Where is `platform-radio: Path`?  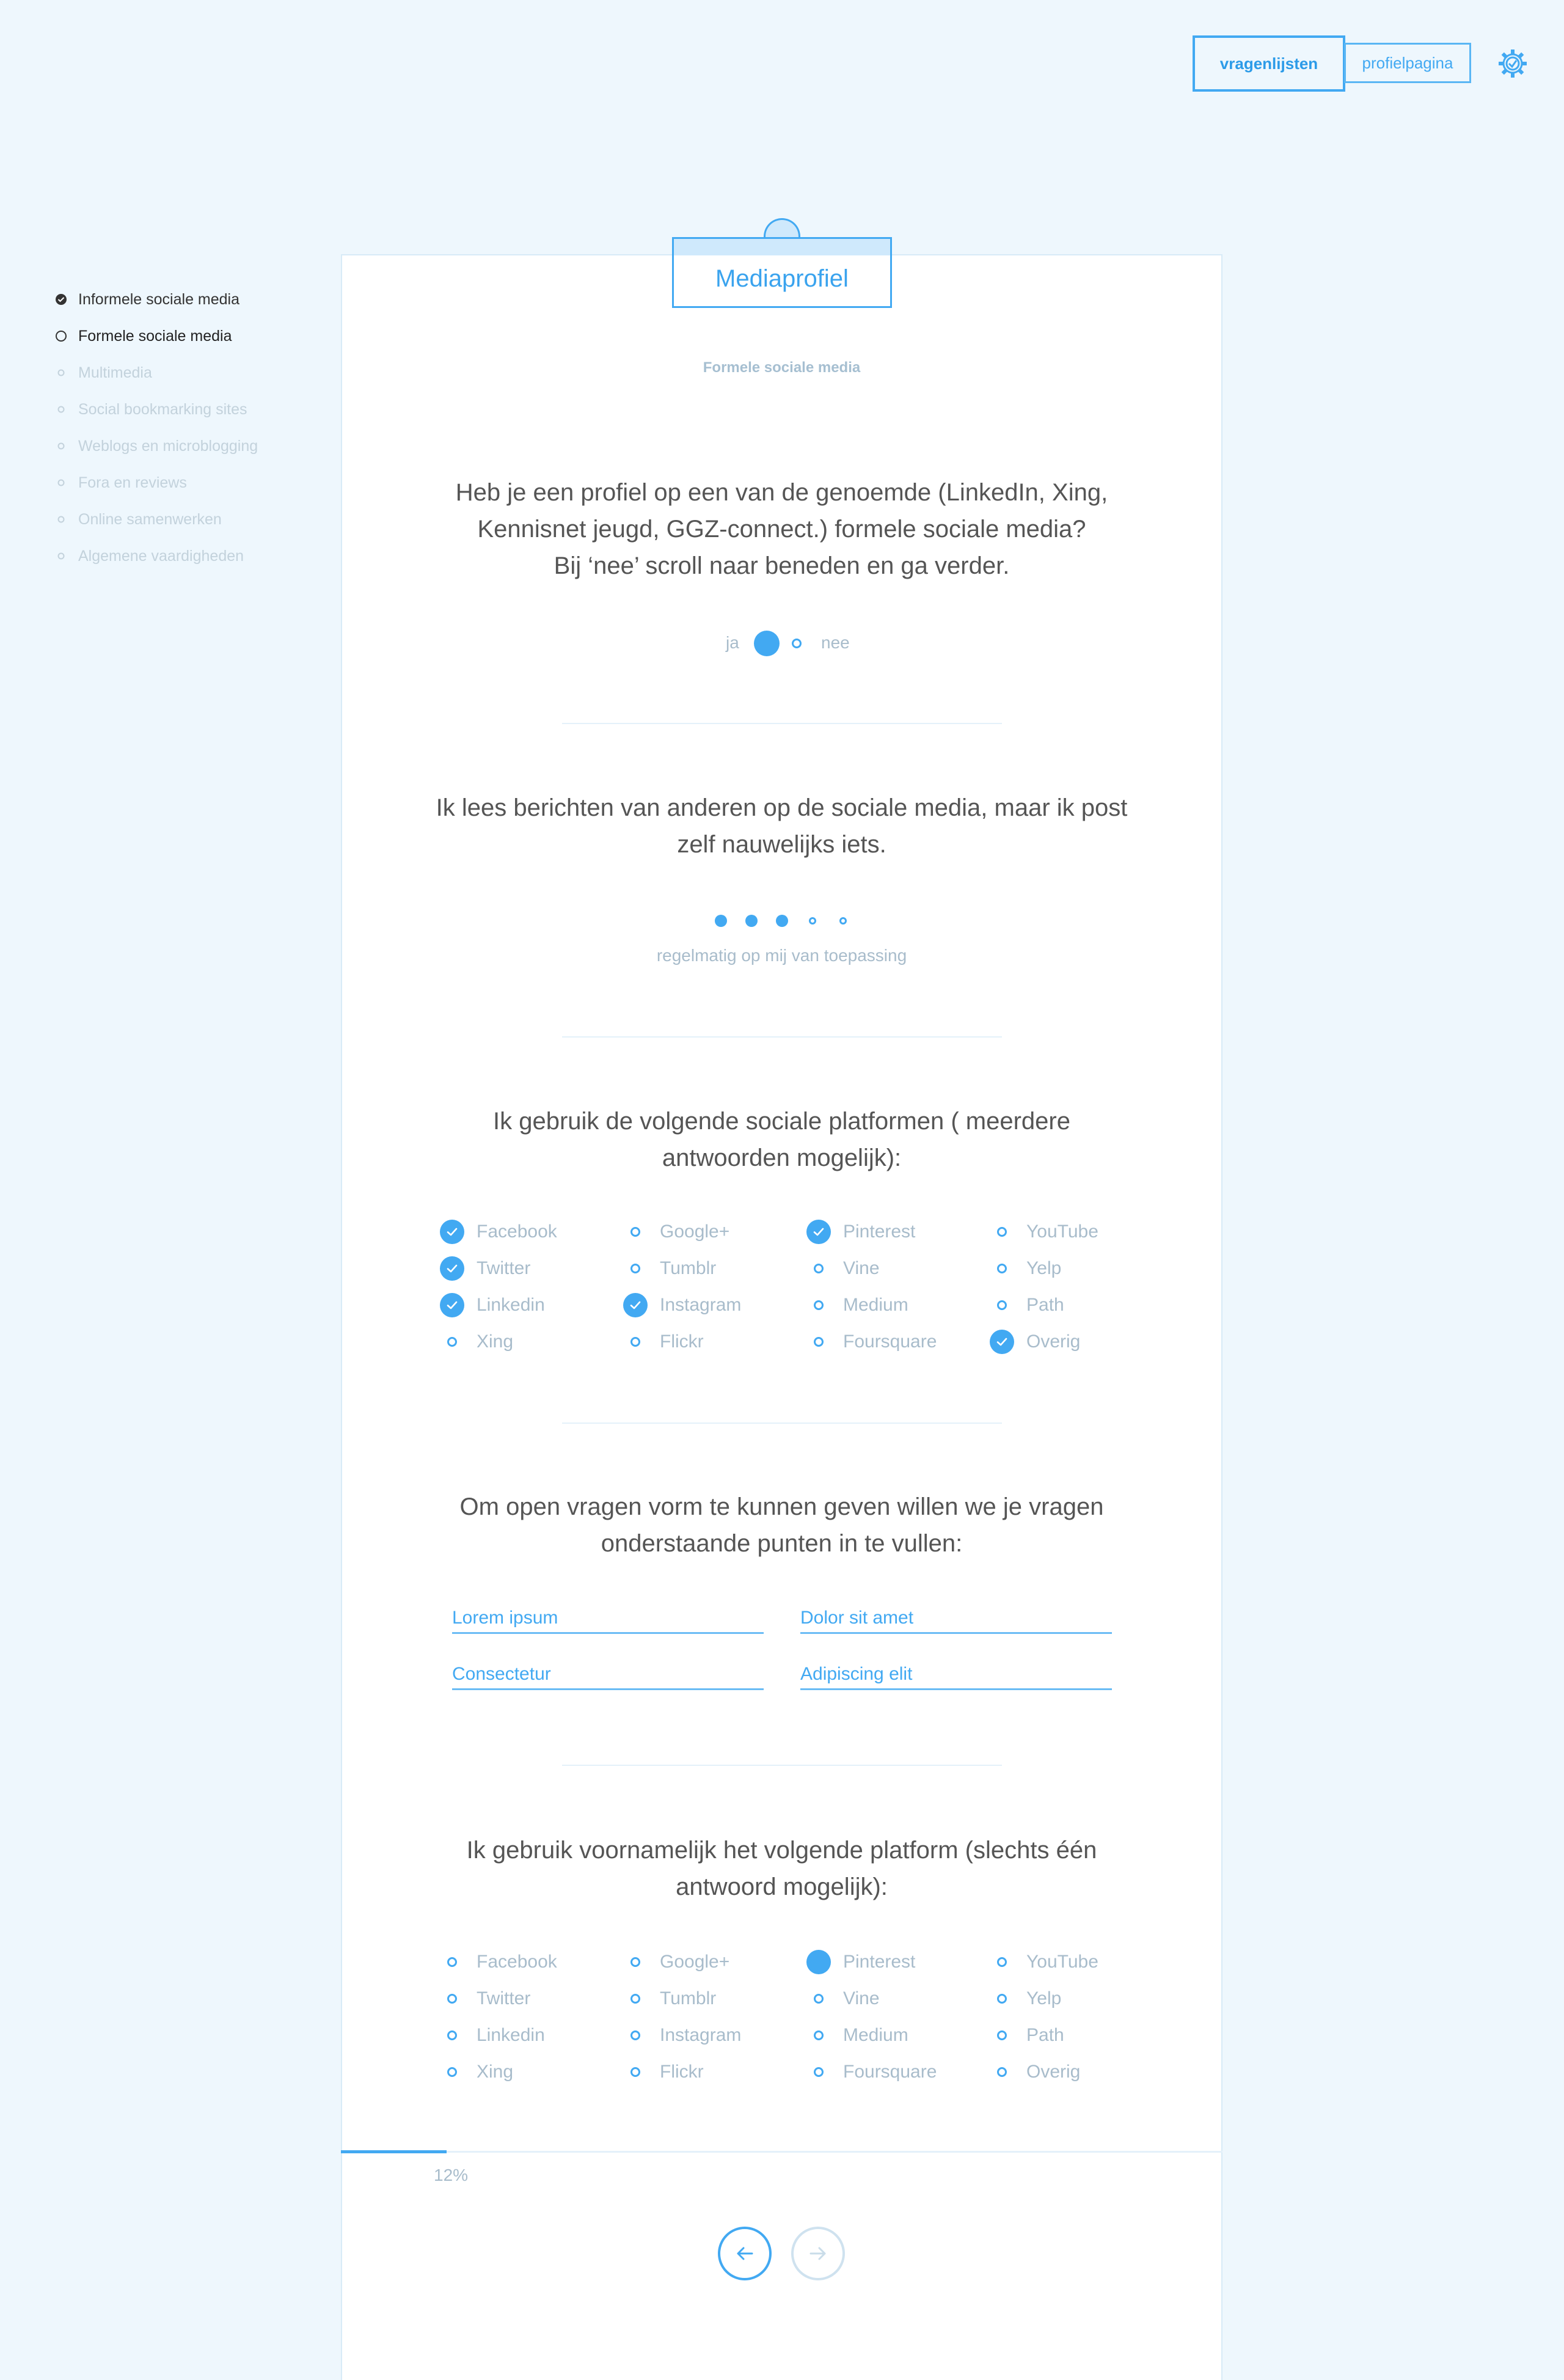 platform-radio: Path is located at coordinates (1027, 2035).